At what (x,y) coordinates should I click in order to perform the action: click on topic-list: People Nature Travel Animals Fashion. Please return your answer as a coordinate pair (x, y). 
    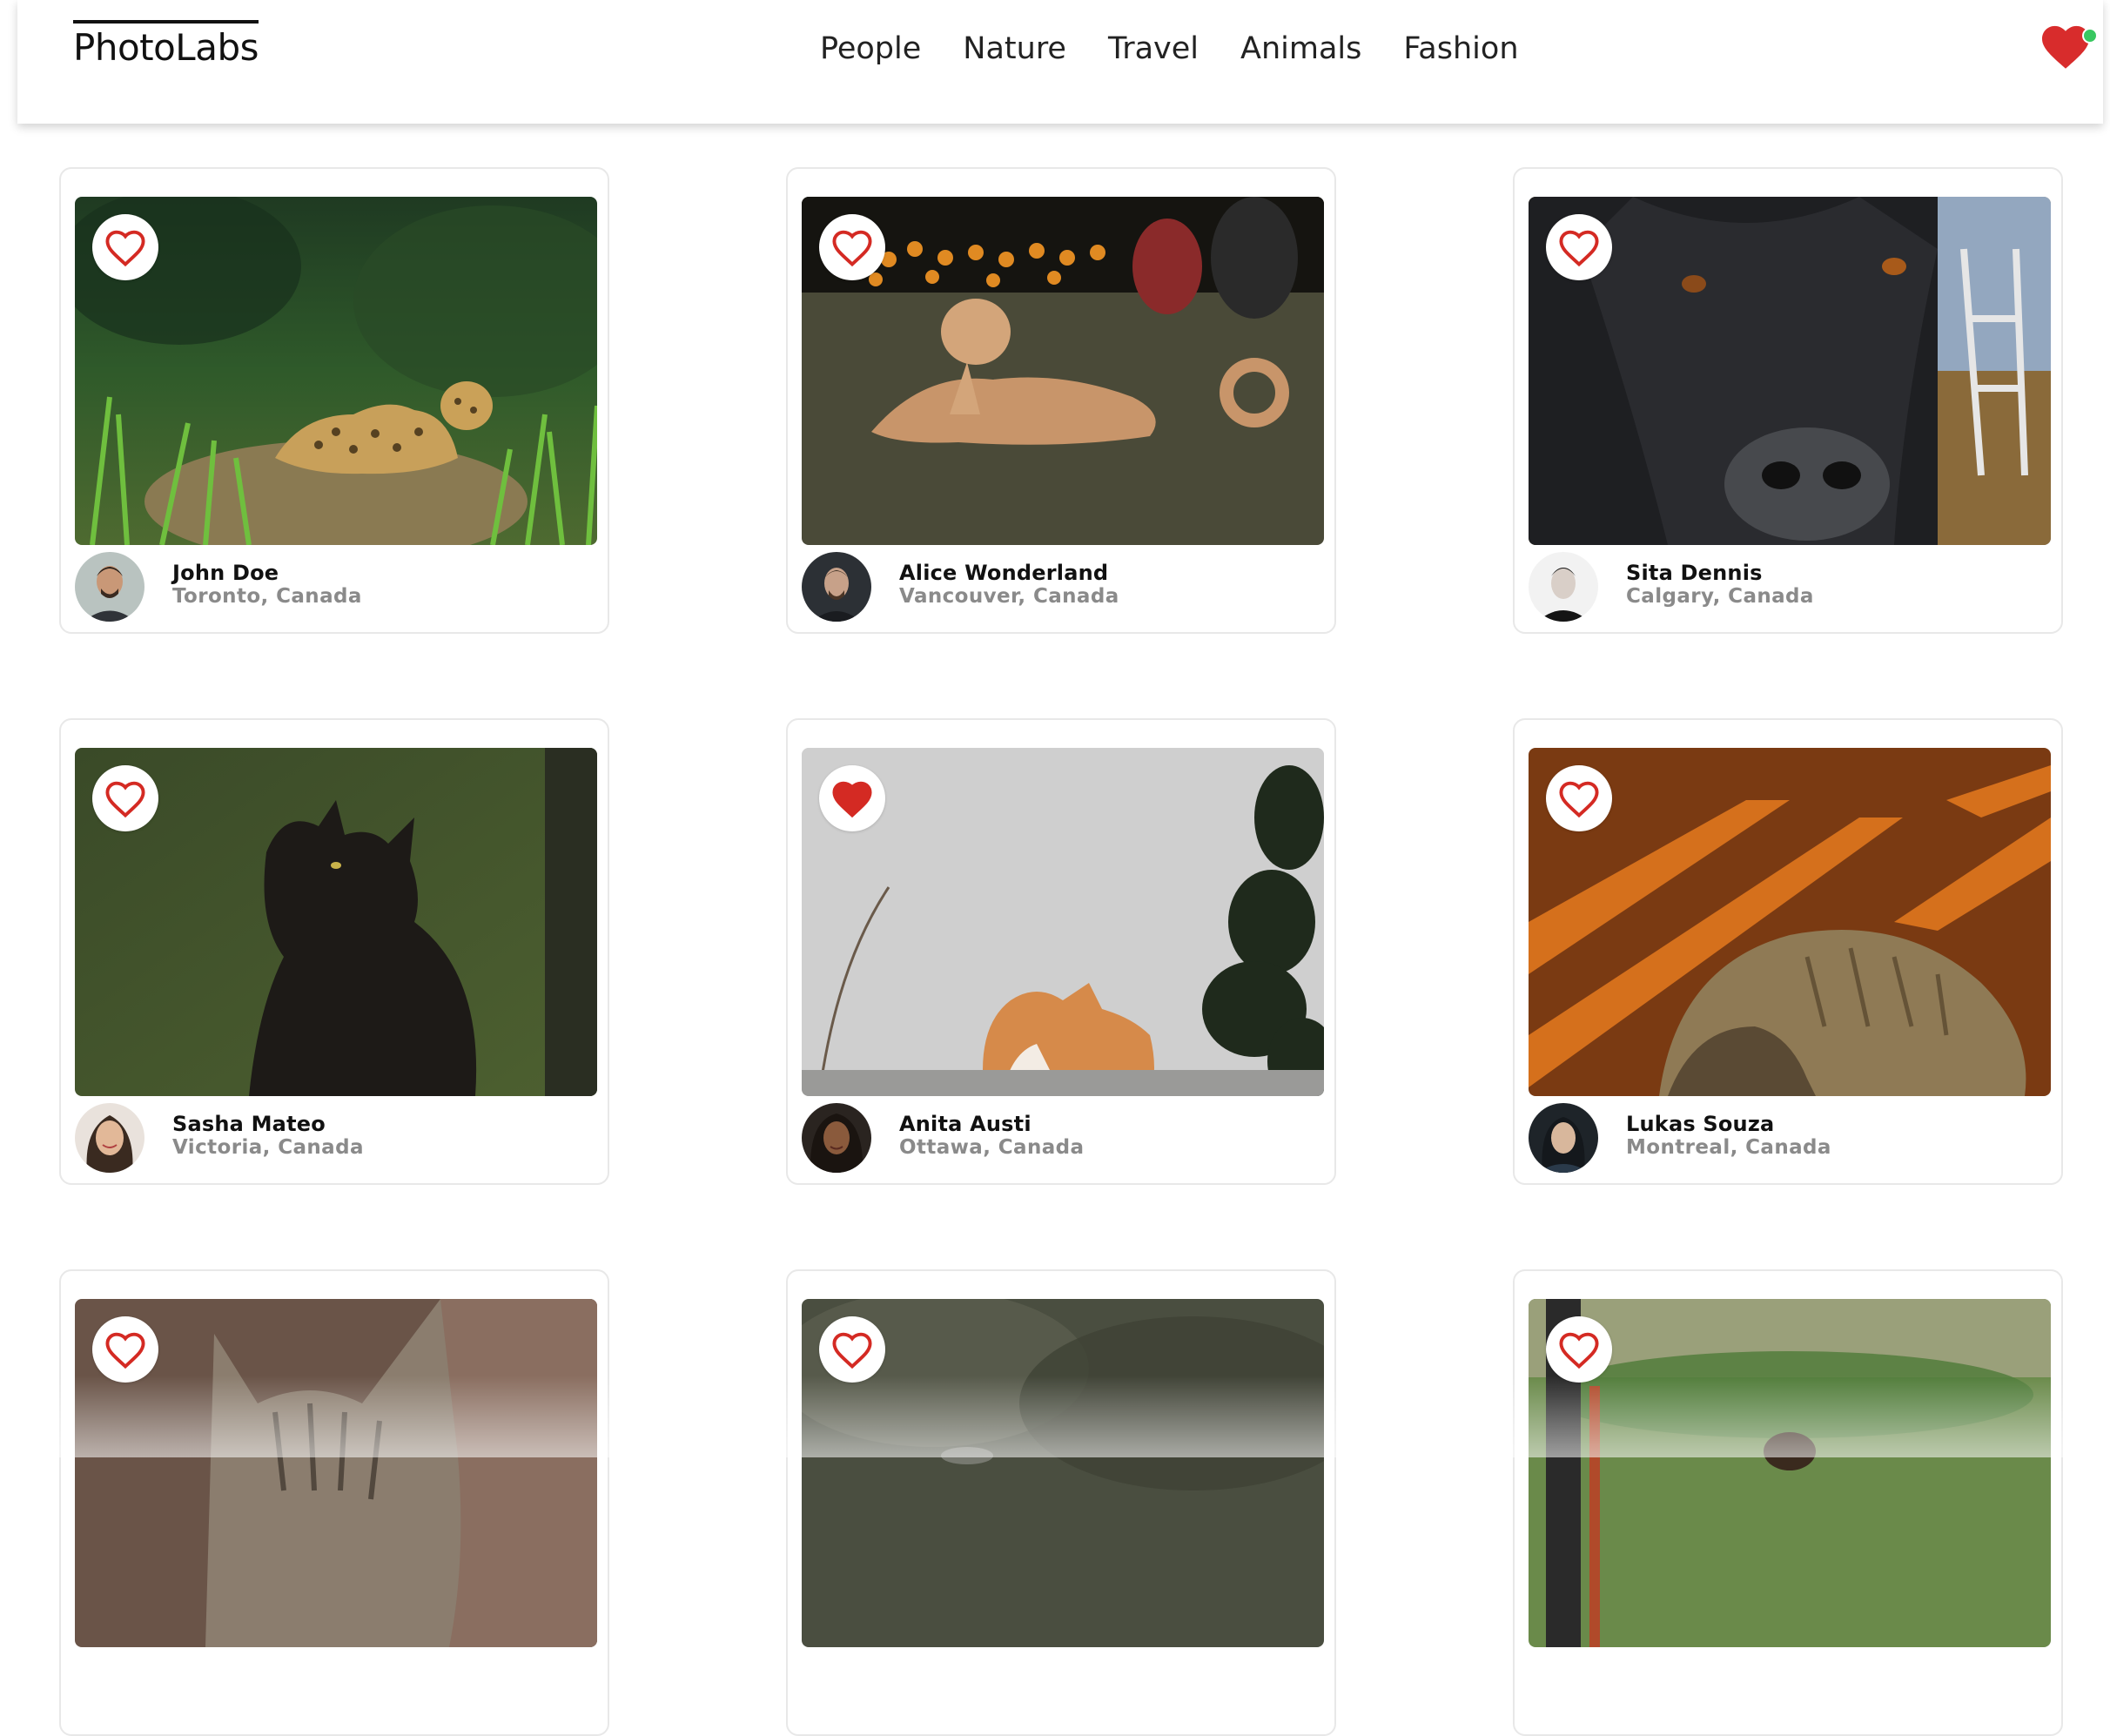
    Looking at the image, I should click on (1190, 49).